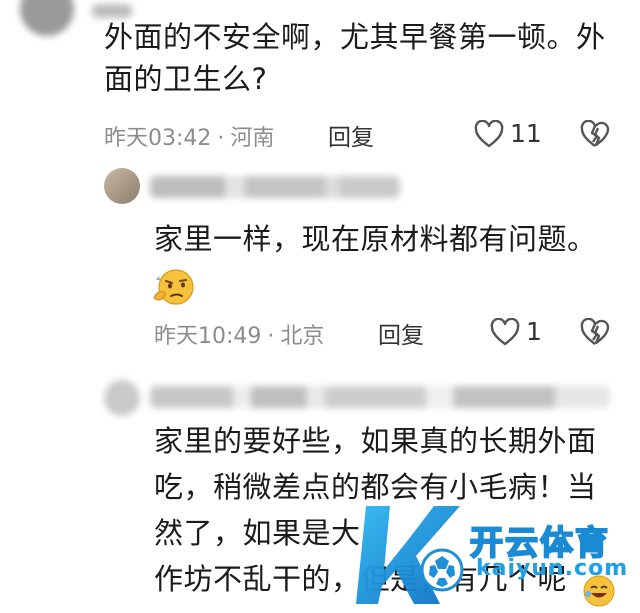 The width and height of the screenshot is (640, 613). I want to click on comment-text-line: 家里的要好些，如果真的长期外面, so click(375, 441).